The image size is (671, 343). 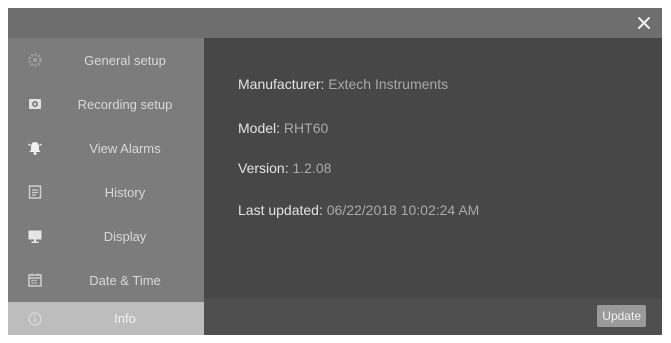 I want to click on close-icon, so click(x=644, y=23).